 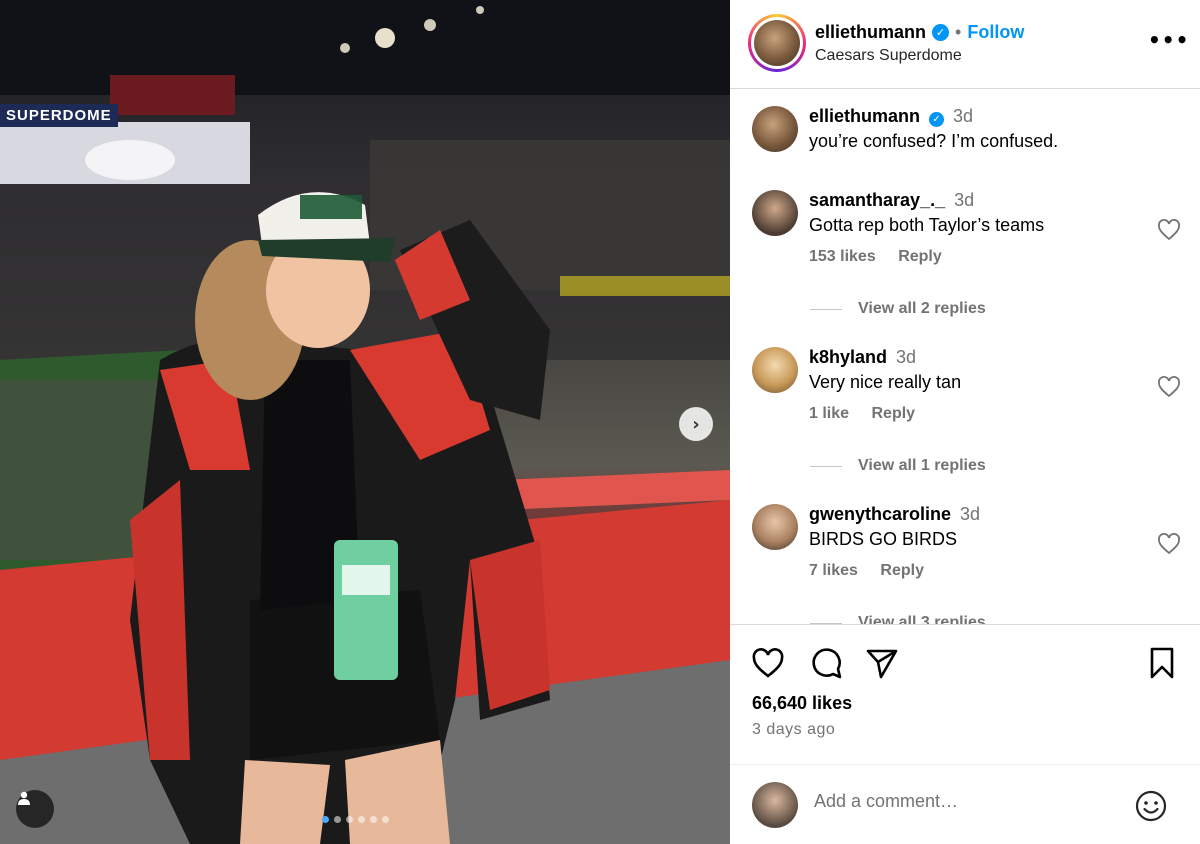 I want to click on more-icon: •••, so click(x=1168, y=40).